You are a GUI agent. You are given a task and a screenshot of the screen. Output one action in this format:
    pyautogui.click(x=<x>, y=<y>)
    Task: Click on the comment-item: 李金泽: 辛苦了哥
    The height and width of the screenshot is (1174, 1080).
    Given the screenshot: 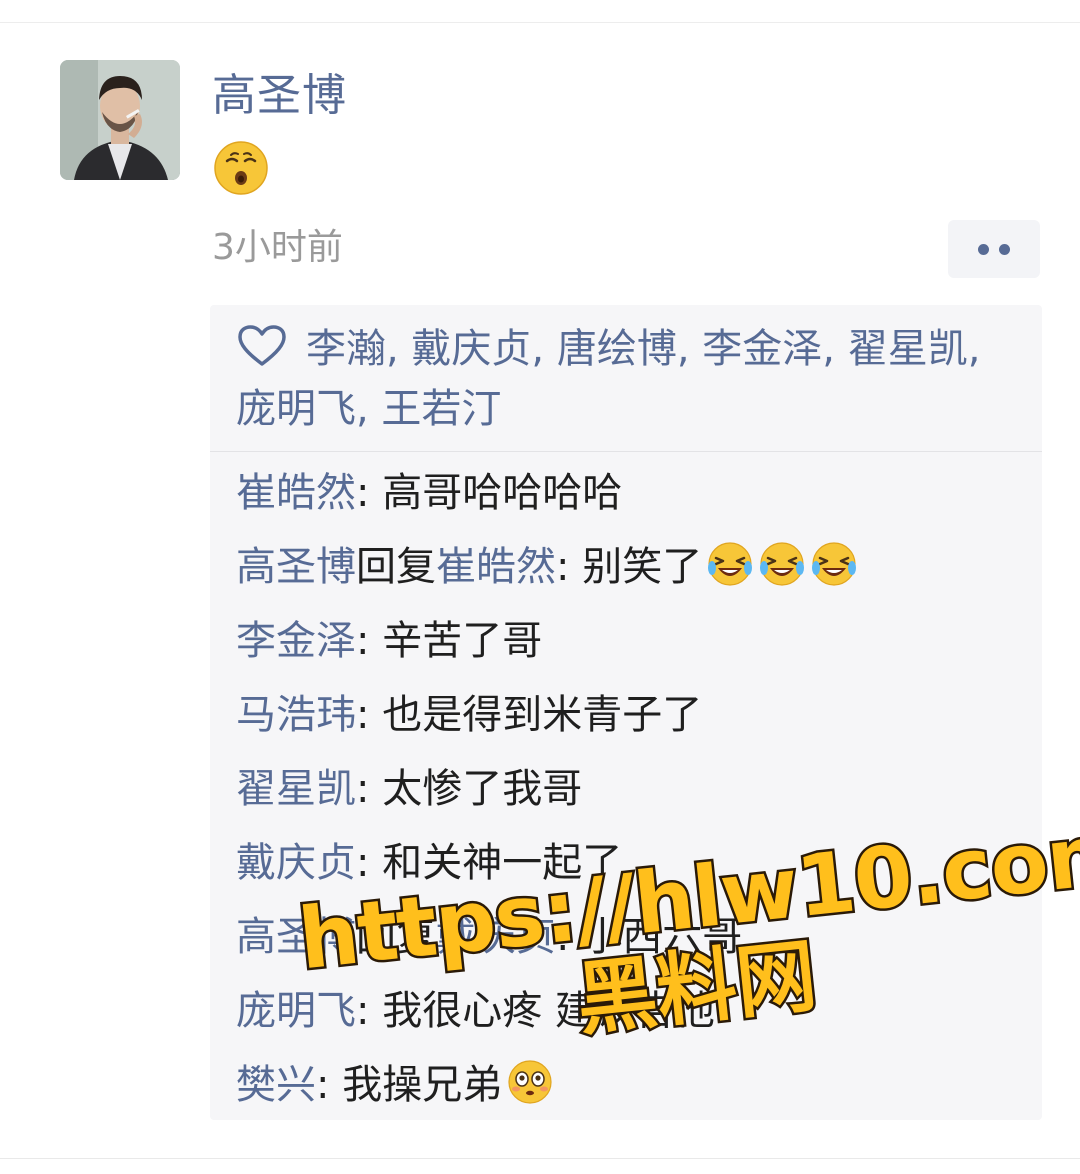 What is the action you would take?
    pyautogui.click(x=631, y=641)
    